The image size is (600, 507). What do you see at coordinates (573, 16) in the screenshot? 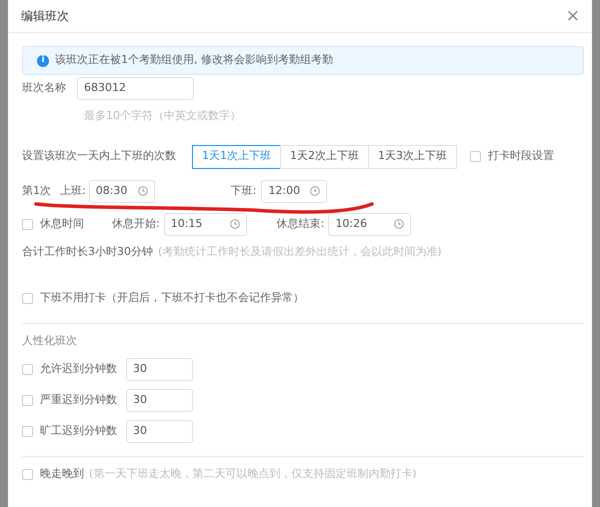
I see `close-button: ×` at bounding box center [573, 16].